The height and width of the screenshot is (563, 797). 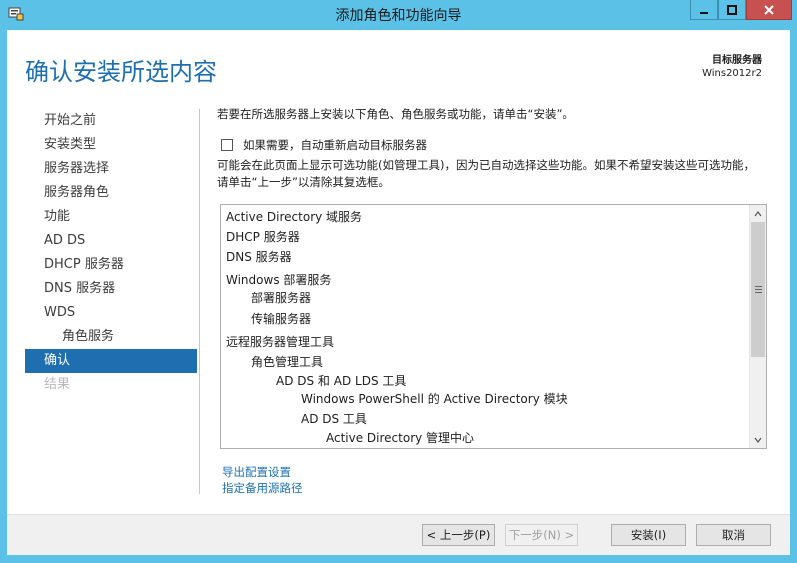 I want to click on title-bar: 添加角色和功能向导, so click(x=398, y=14).